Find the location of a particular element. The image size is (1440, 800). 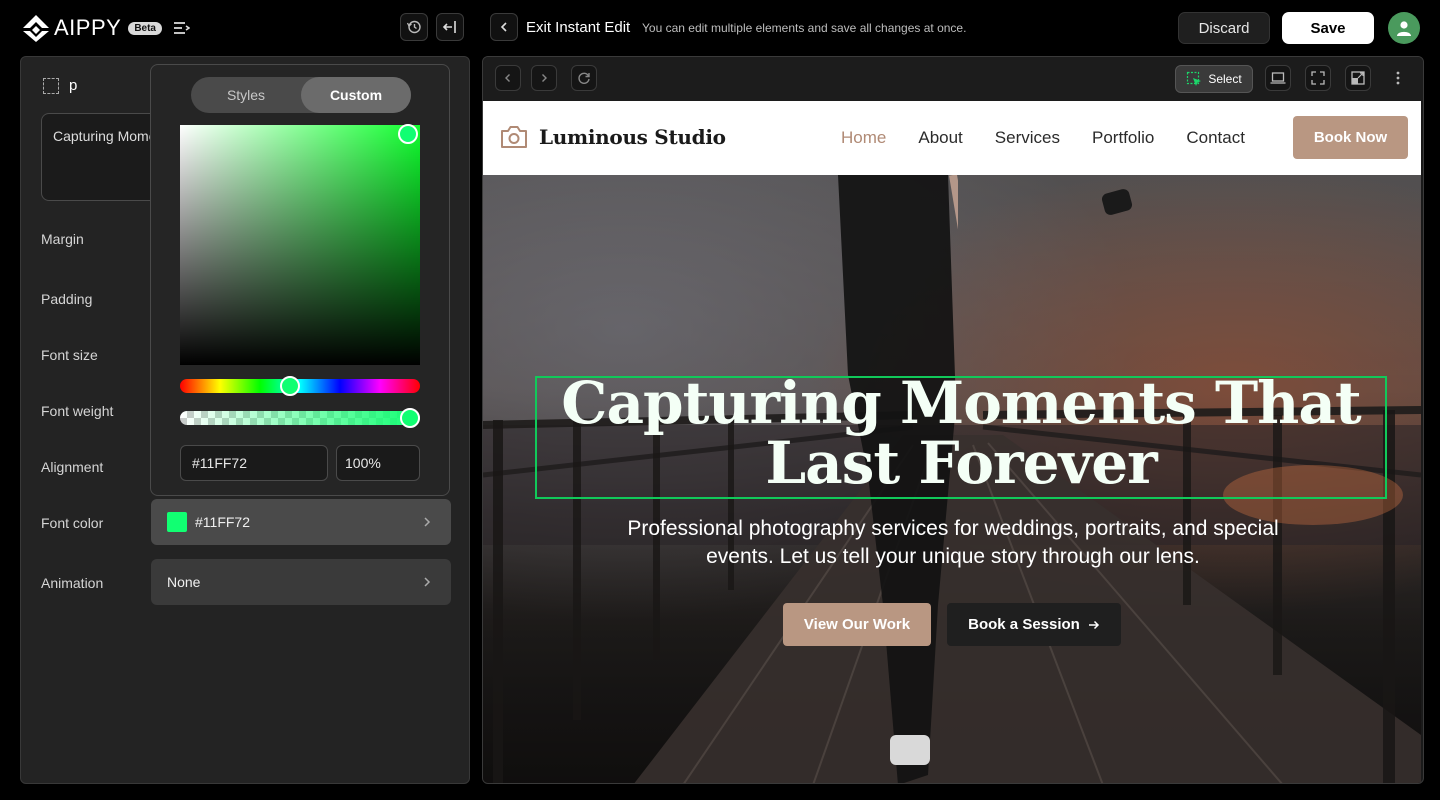

preview-reload-button is located at coordinates (584, 78).